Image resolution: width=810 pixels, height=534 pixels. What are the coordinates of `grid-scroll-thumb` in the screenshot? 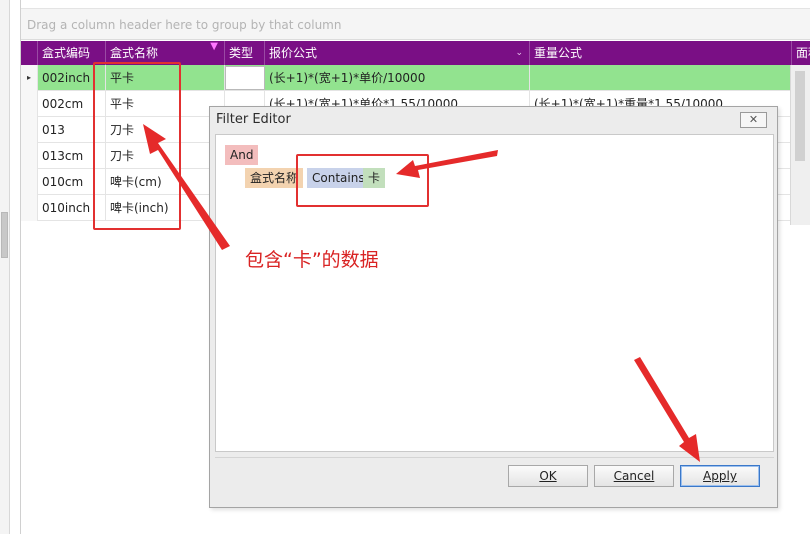 It's located at (800, 116).